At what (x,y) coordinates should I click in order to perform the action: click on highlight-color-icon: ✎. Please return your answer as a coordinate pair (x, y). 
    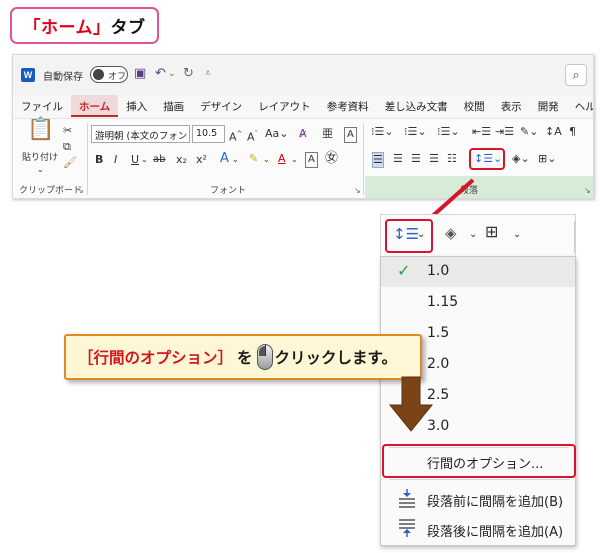
    Looking at the image, I should click on (253, 159).